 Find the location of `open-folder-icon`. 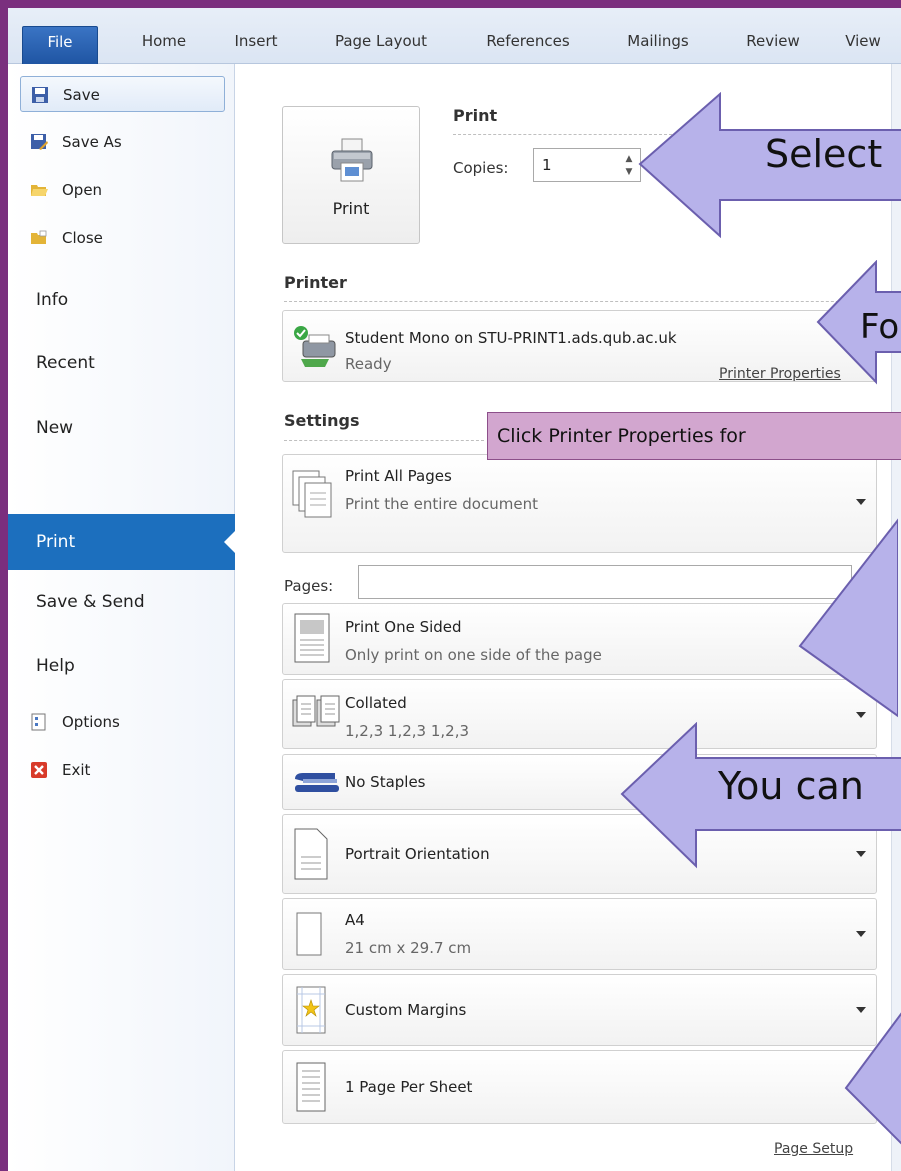

open-folder-icon is located at coordinates (39, 190).